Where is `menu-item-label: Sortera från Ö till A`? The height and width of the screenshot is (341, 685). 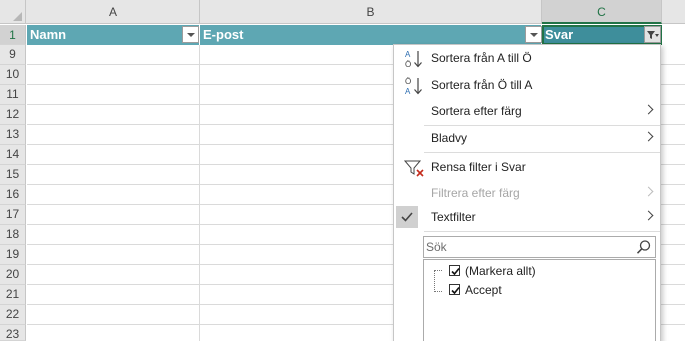 menu-item-label: Sortera från Ö till A is located at coordinates (482, 85).